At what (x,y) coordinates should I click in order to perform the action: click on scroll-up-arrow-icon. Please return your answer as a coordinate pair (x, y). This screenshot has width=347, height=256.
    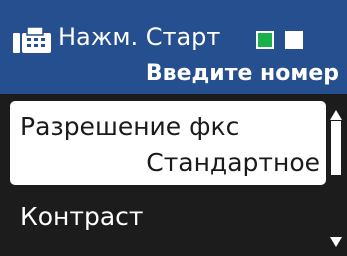
    Looking at the image, I should click on (336, 115).